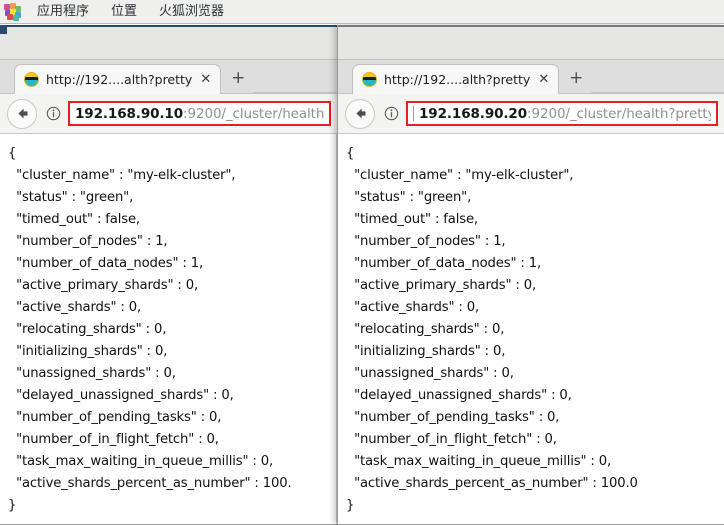 The width and height of the screenshot is (724, 525). I want to click on tabstrip-left: http://192....alth?pretty ✕ +, so click(168, 77).